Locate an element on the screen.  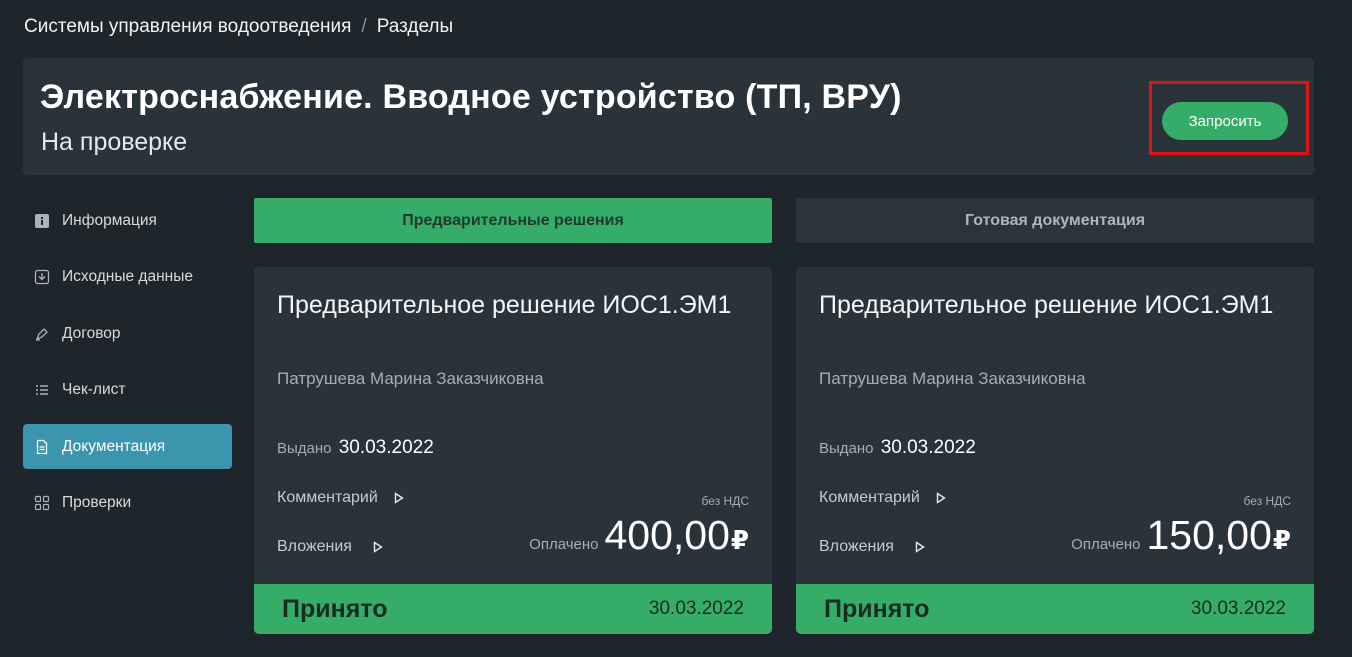
breadcrumb-item-sections: Разделы is located at coordinates (415, 27).